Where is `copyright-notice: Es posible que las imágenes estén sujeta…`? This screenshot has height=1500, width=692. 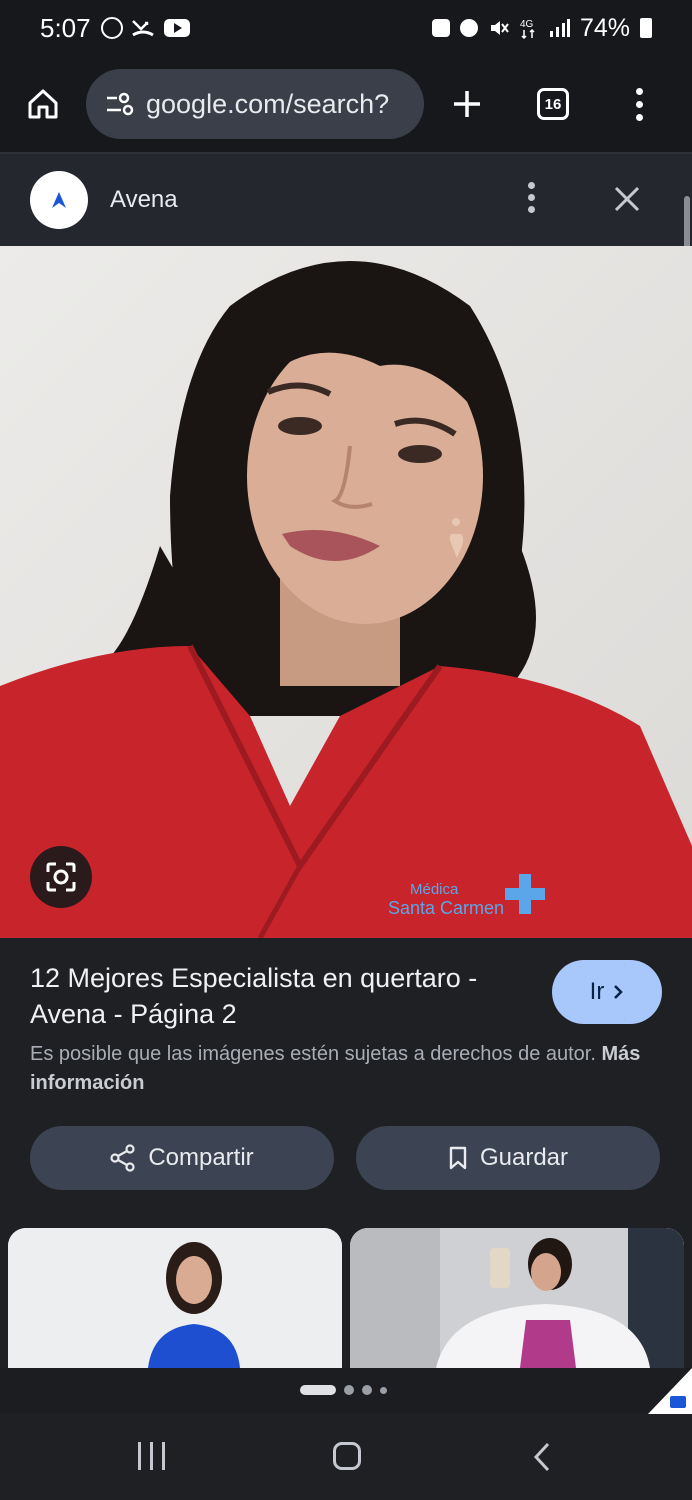 copyright-notice: Es posible que las imágenes estén sujeta… is located at coordinates (340, 1069).